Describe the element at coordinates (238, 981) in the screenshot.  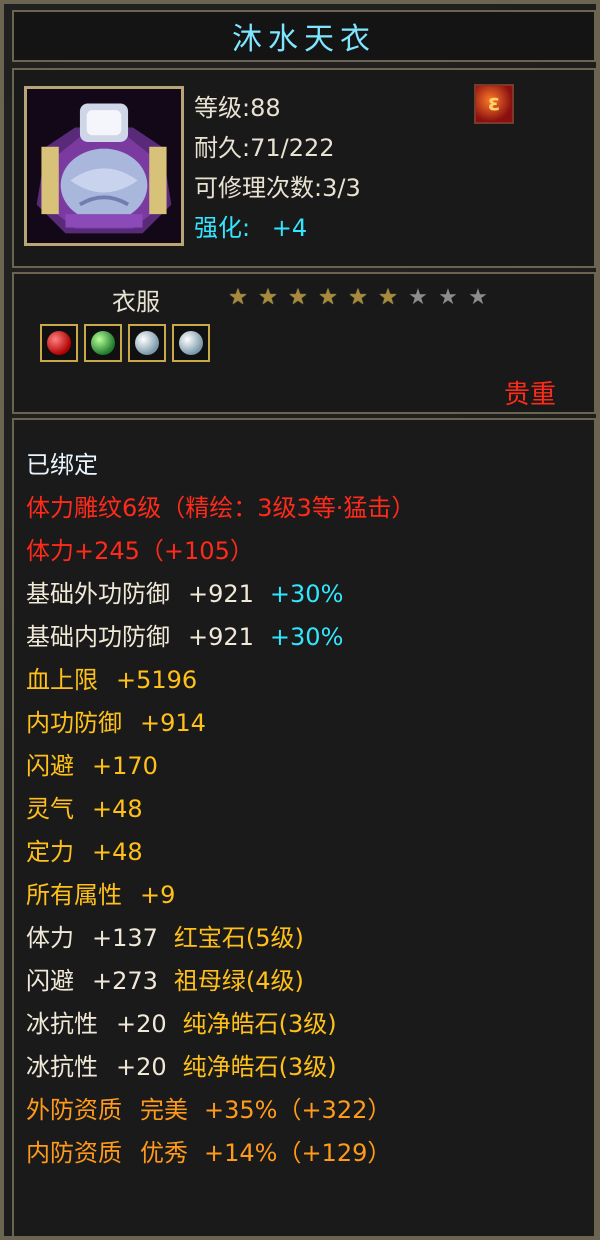
I see `stat-part: 祖母绿(4级)` at that location.